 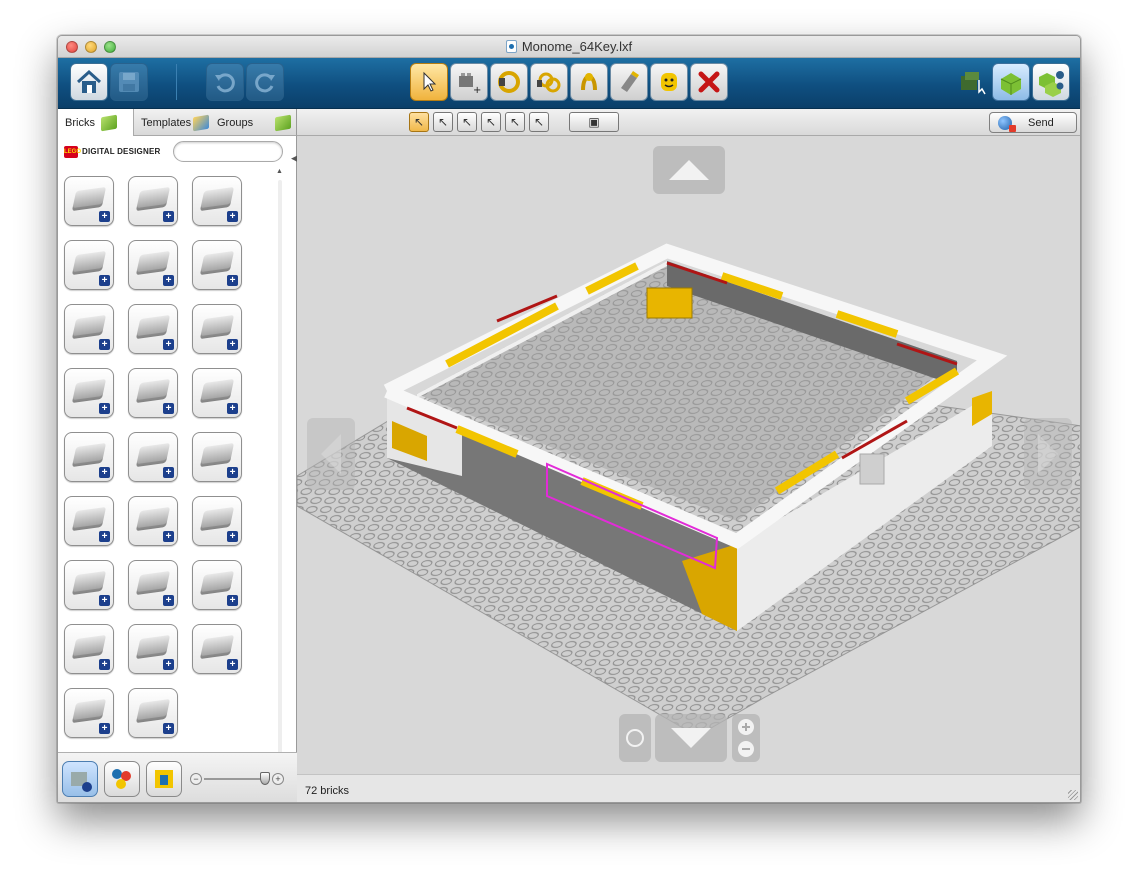 I want to click on category-round-cylinder: +, so click(x=153, y=649).